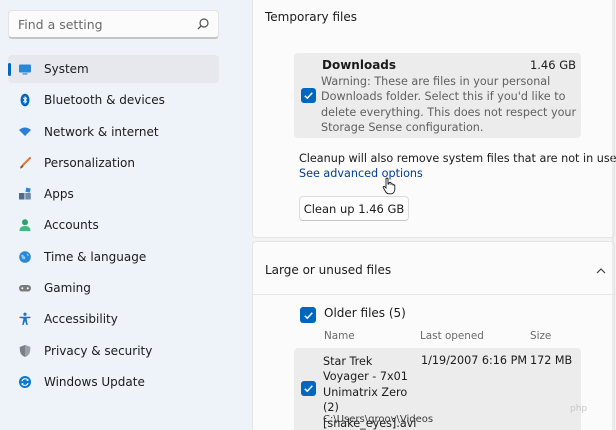  I want to click on sidebar-item-label: Windows Update, so click(94, 381).